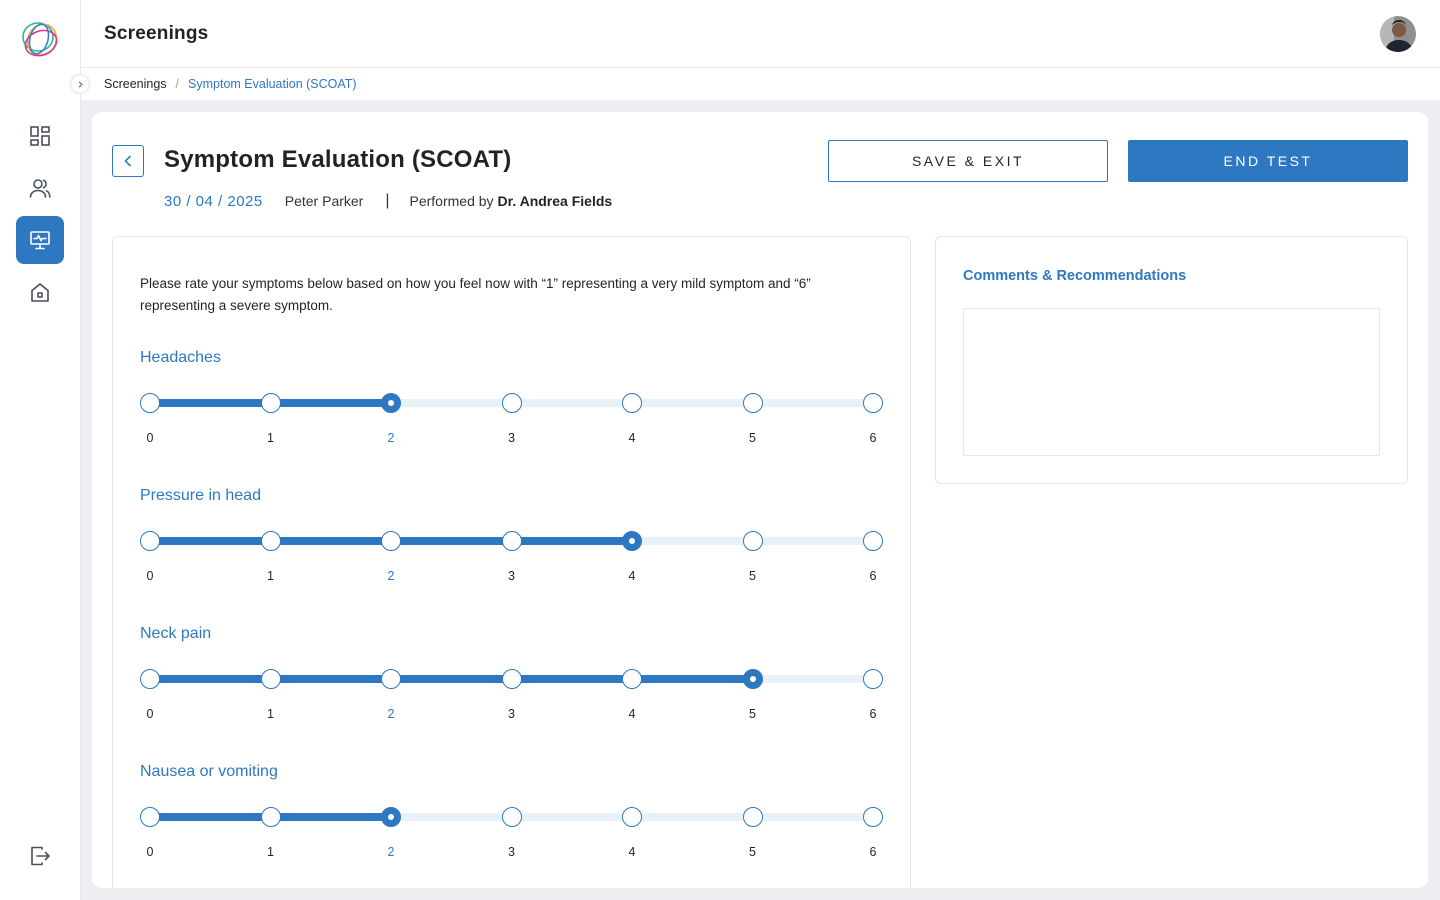 The width and height of the screenshot is (1440, 900). I want to click on symptom-label: Nausea or vomiting, so click(209, 771).